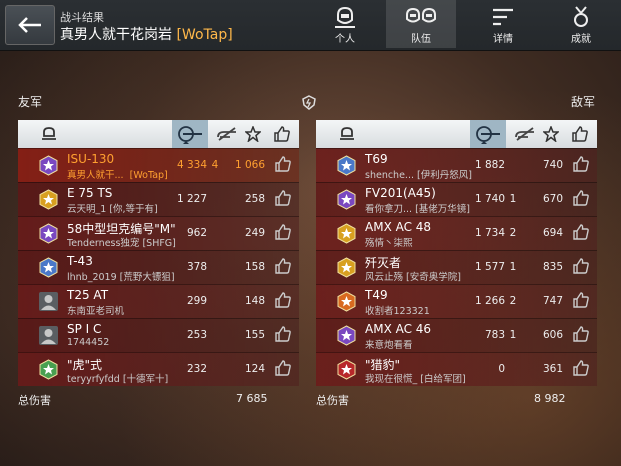  What do you see at coordinates (421, 24) in the screenshot?
I see `tab-team: 队伍` at bounding box center [421, 24].